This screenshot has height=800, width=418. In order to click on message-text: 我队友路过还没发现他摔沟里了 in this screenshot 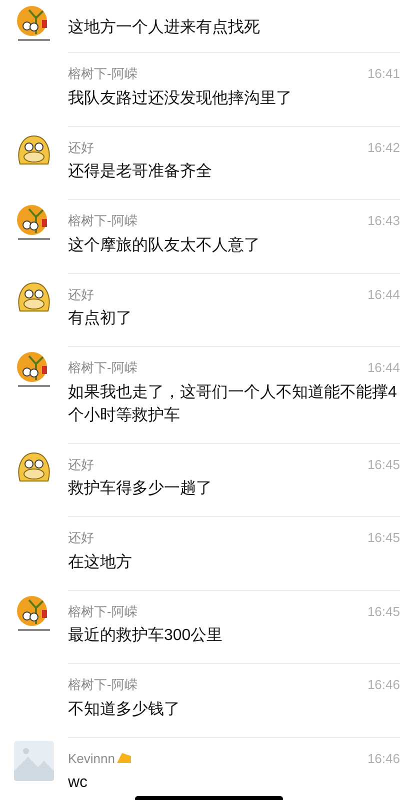, I will do `click(180, 98)`.